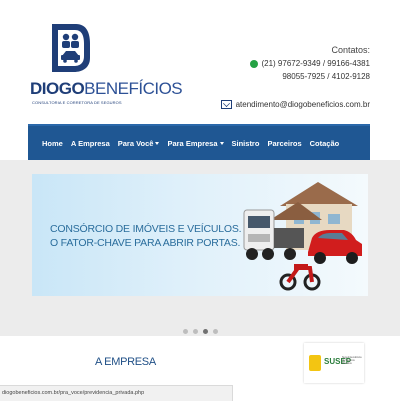  What do you see at coordinates (77, 102) in the screenshot?
I see `brand-tagline: CONSULTORIA E CORRETORA DE SEGUROS` at bounding box center [77, 102].